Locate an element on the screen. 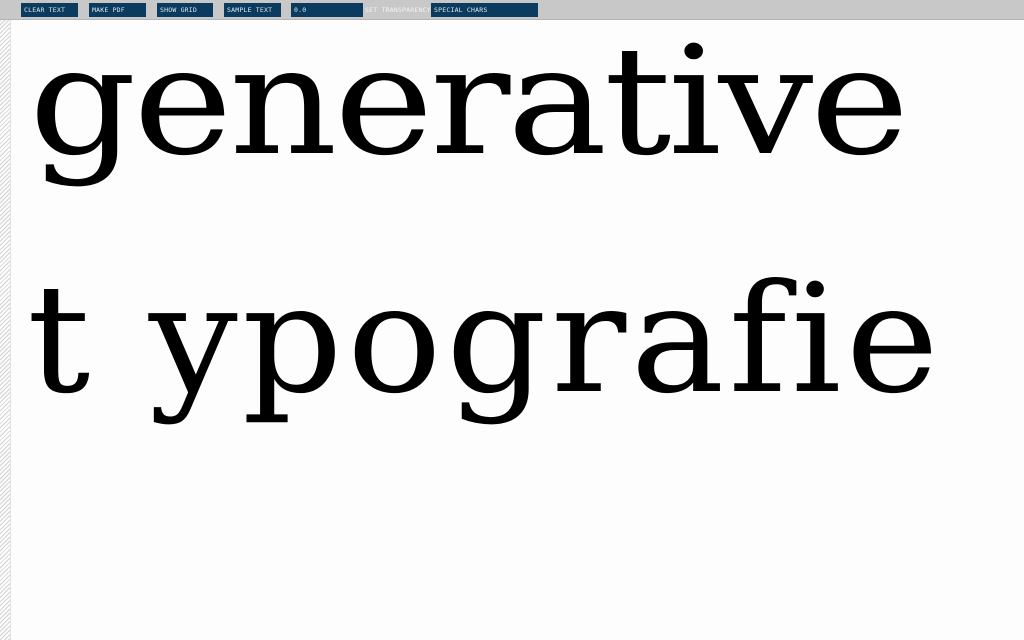 The height and width of the screenshot is (640, 1024). make-pdf-button: MAKE PDF is located at coordinates (117, 10).